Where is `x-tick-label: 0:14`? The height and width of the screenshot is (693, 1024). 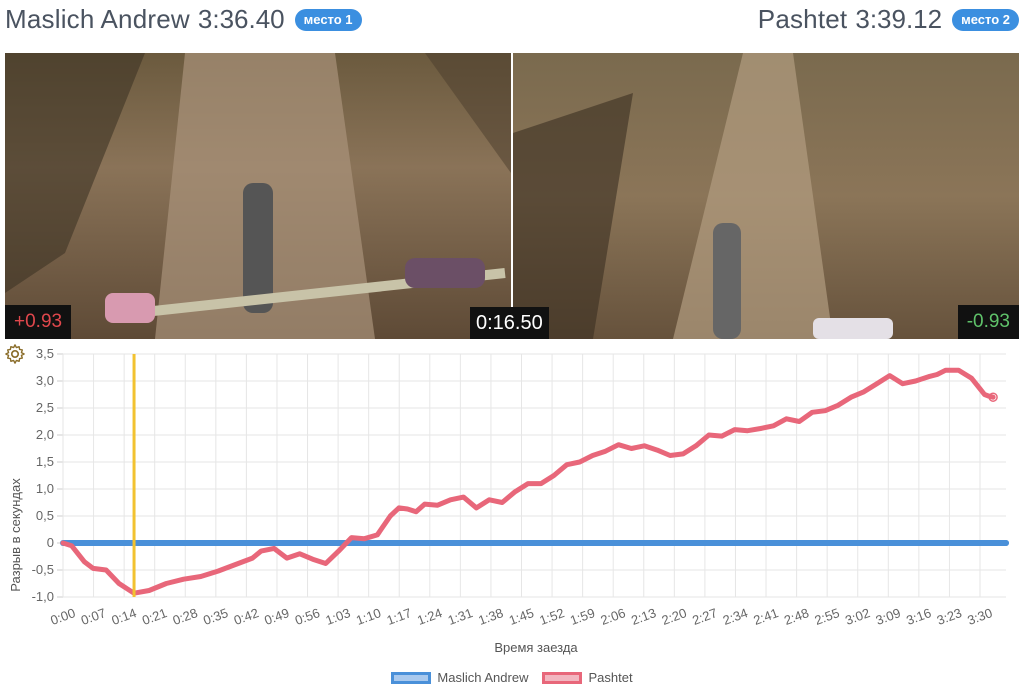
x-tick-label: 0:14 is located at coordinates (124, 616).